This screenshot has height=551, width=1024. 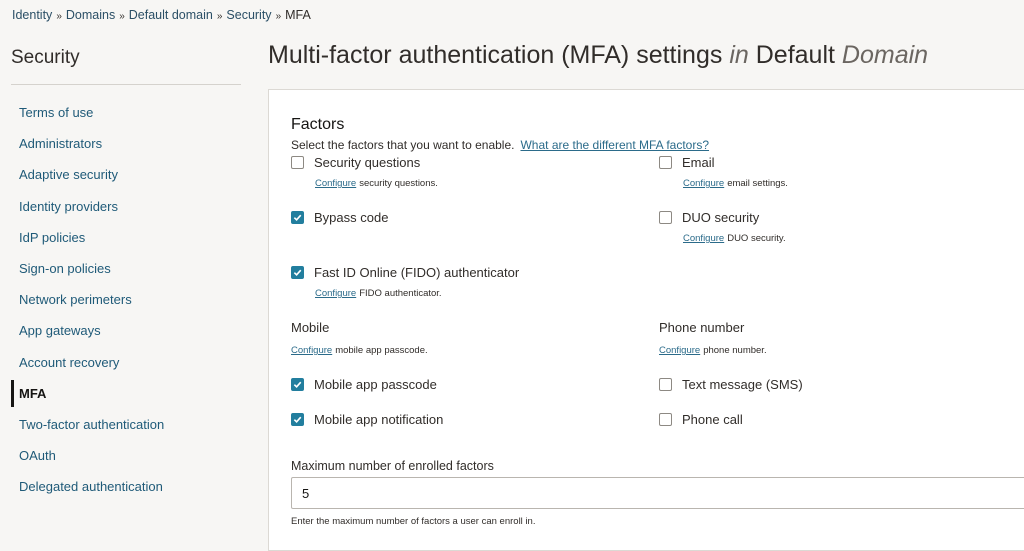 I want to click on mobile-app-passcode-option: Mobile app passcode, so click(x=364, y=384).